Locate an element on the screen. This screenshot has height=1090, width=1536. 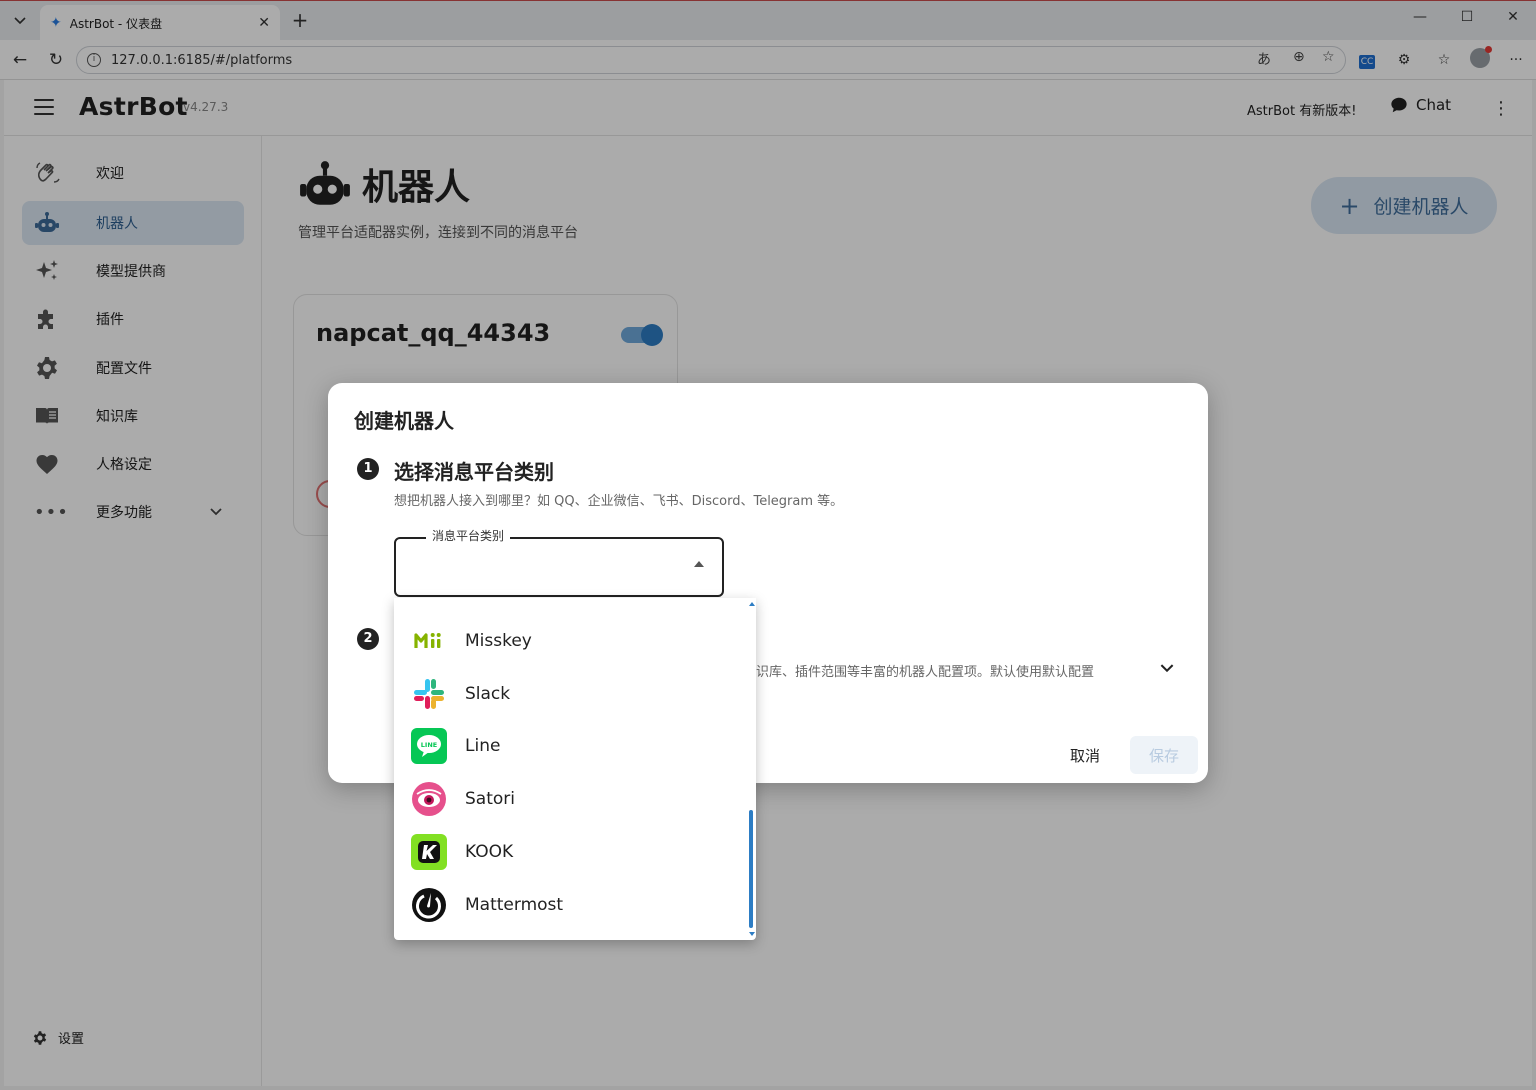
misskey-logo is located at coordinates (429, 641).